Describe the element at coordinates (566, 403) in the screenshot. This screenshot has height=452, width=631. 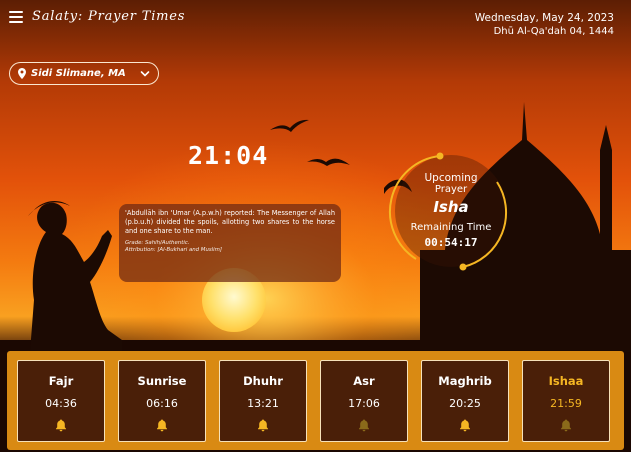
I see `prayer-time: 21:59` at that location.